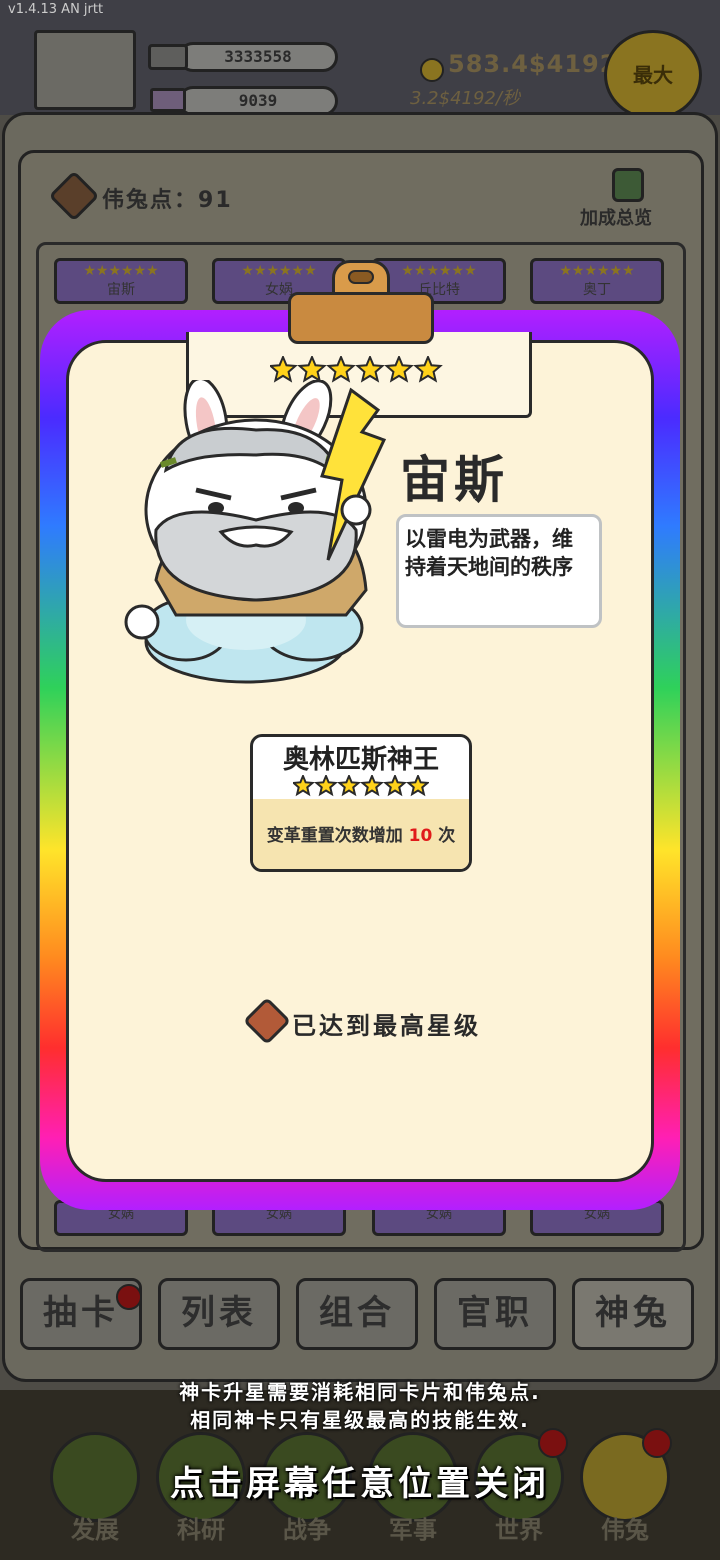 This screenshot has width=720, height=1560. What do you see at coordinates (628, 185) in the screenshot?
I see `bonus-list-icon` at bounding box center [628, 185].